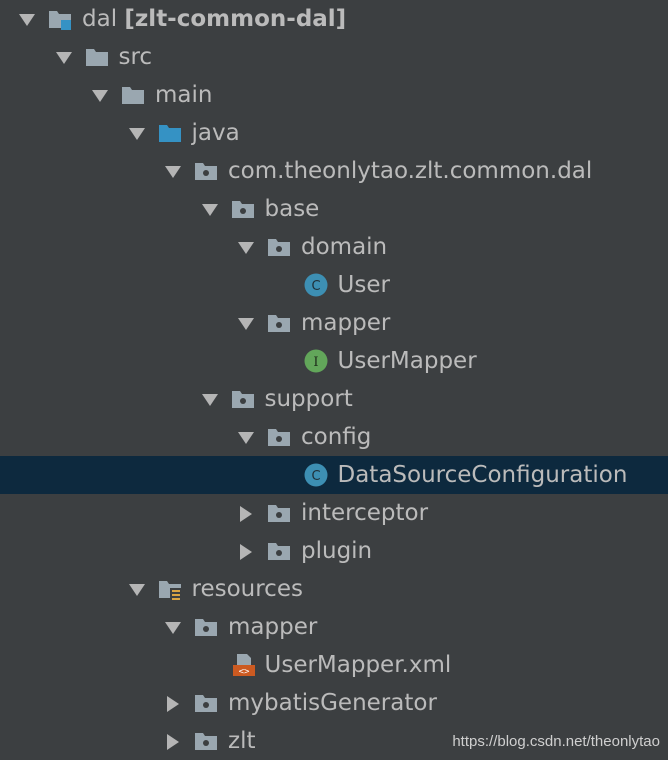 This screenshot has width=668, height=760. Describe the element at coordinates (100, 19) in the screenshot. I see `tree-item-name: dal` at that location.